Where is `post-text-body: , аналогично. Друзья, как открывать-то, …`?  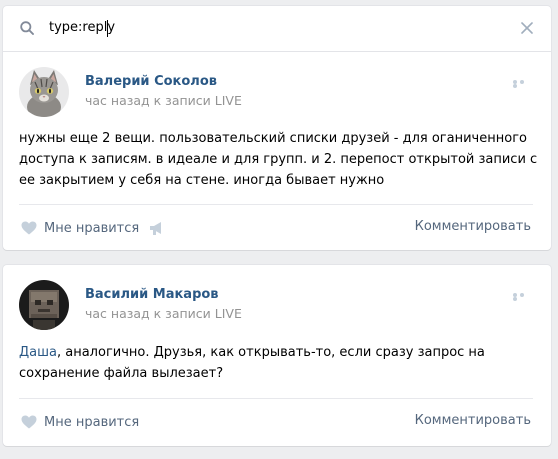
post-text-body: , аналогично. Друзья, как открывать-то, … is located at coordinates (252, 363).